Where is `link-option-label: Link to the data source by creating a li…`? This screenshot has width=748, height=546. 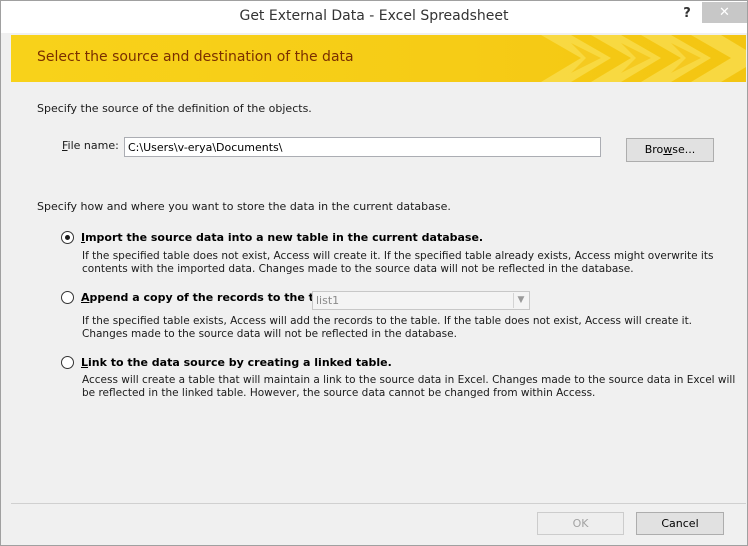
link-option-label: Link to the data source by creating a li… is located at coordinates (236, 362).